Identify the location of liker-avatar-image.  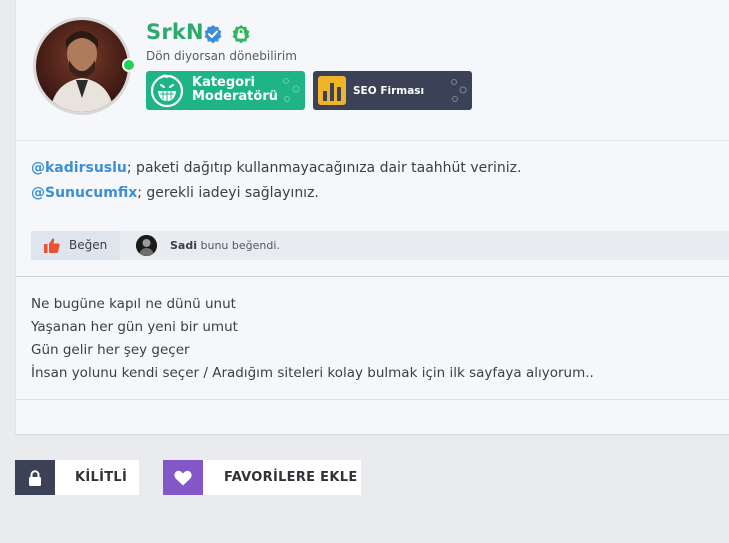
(146, 245).